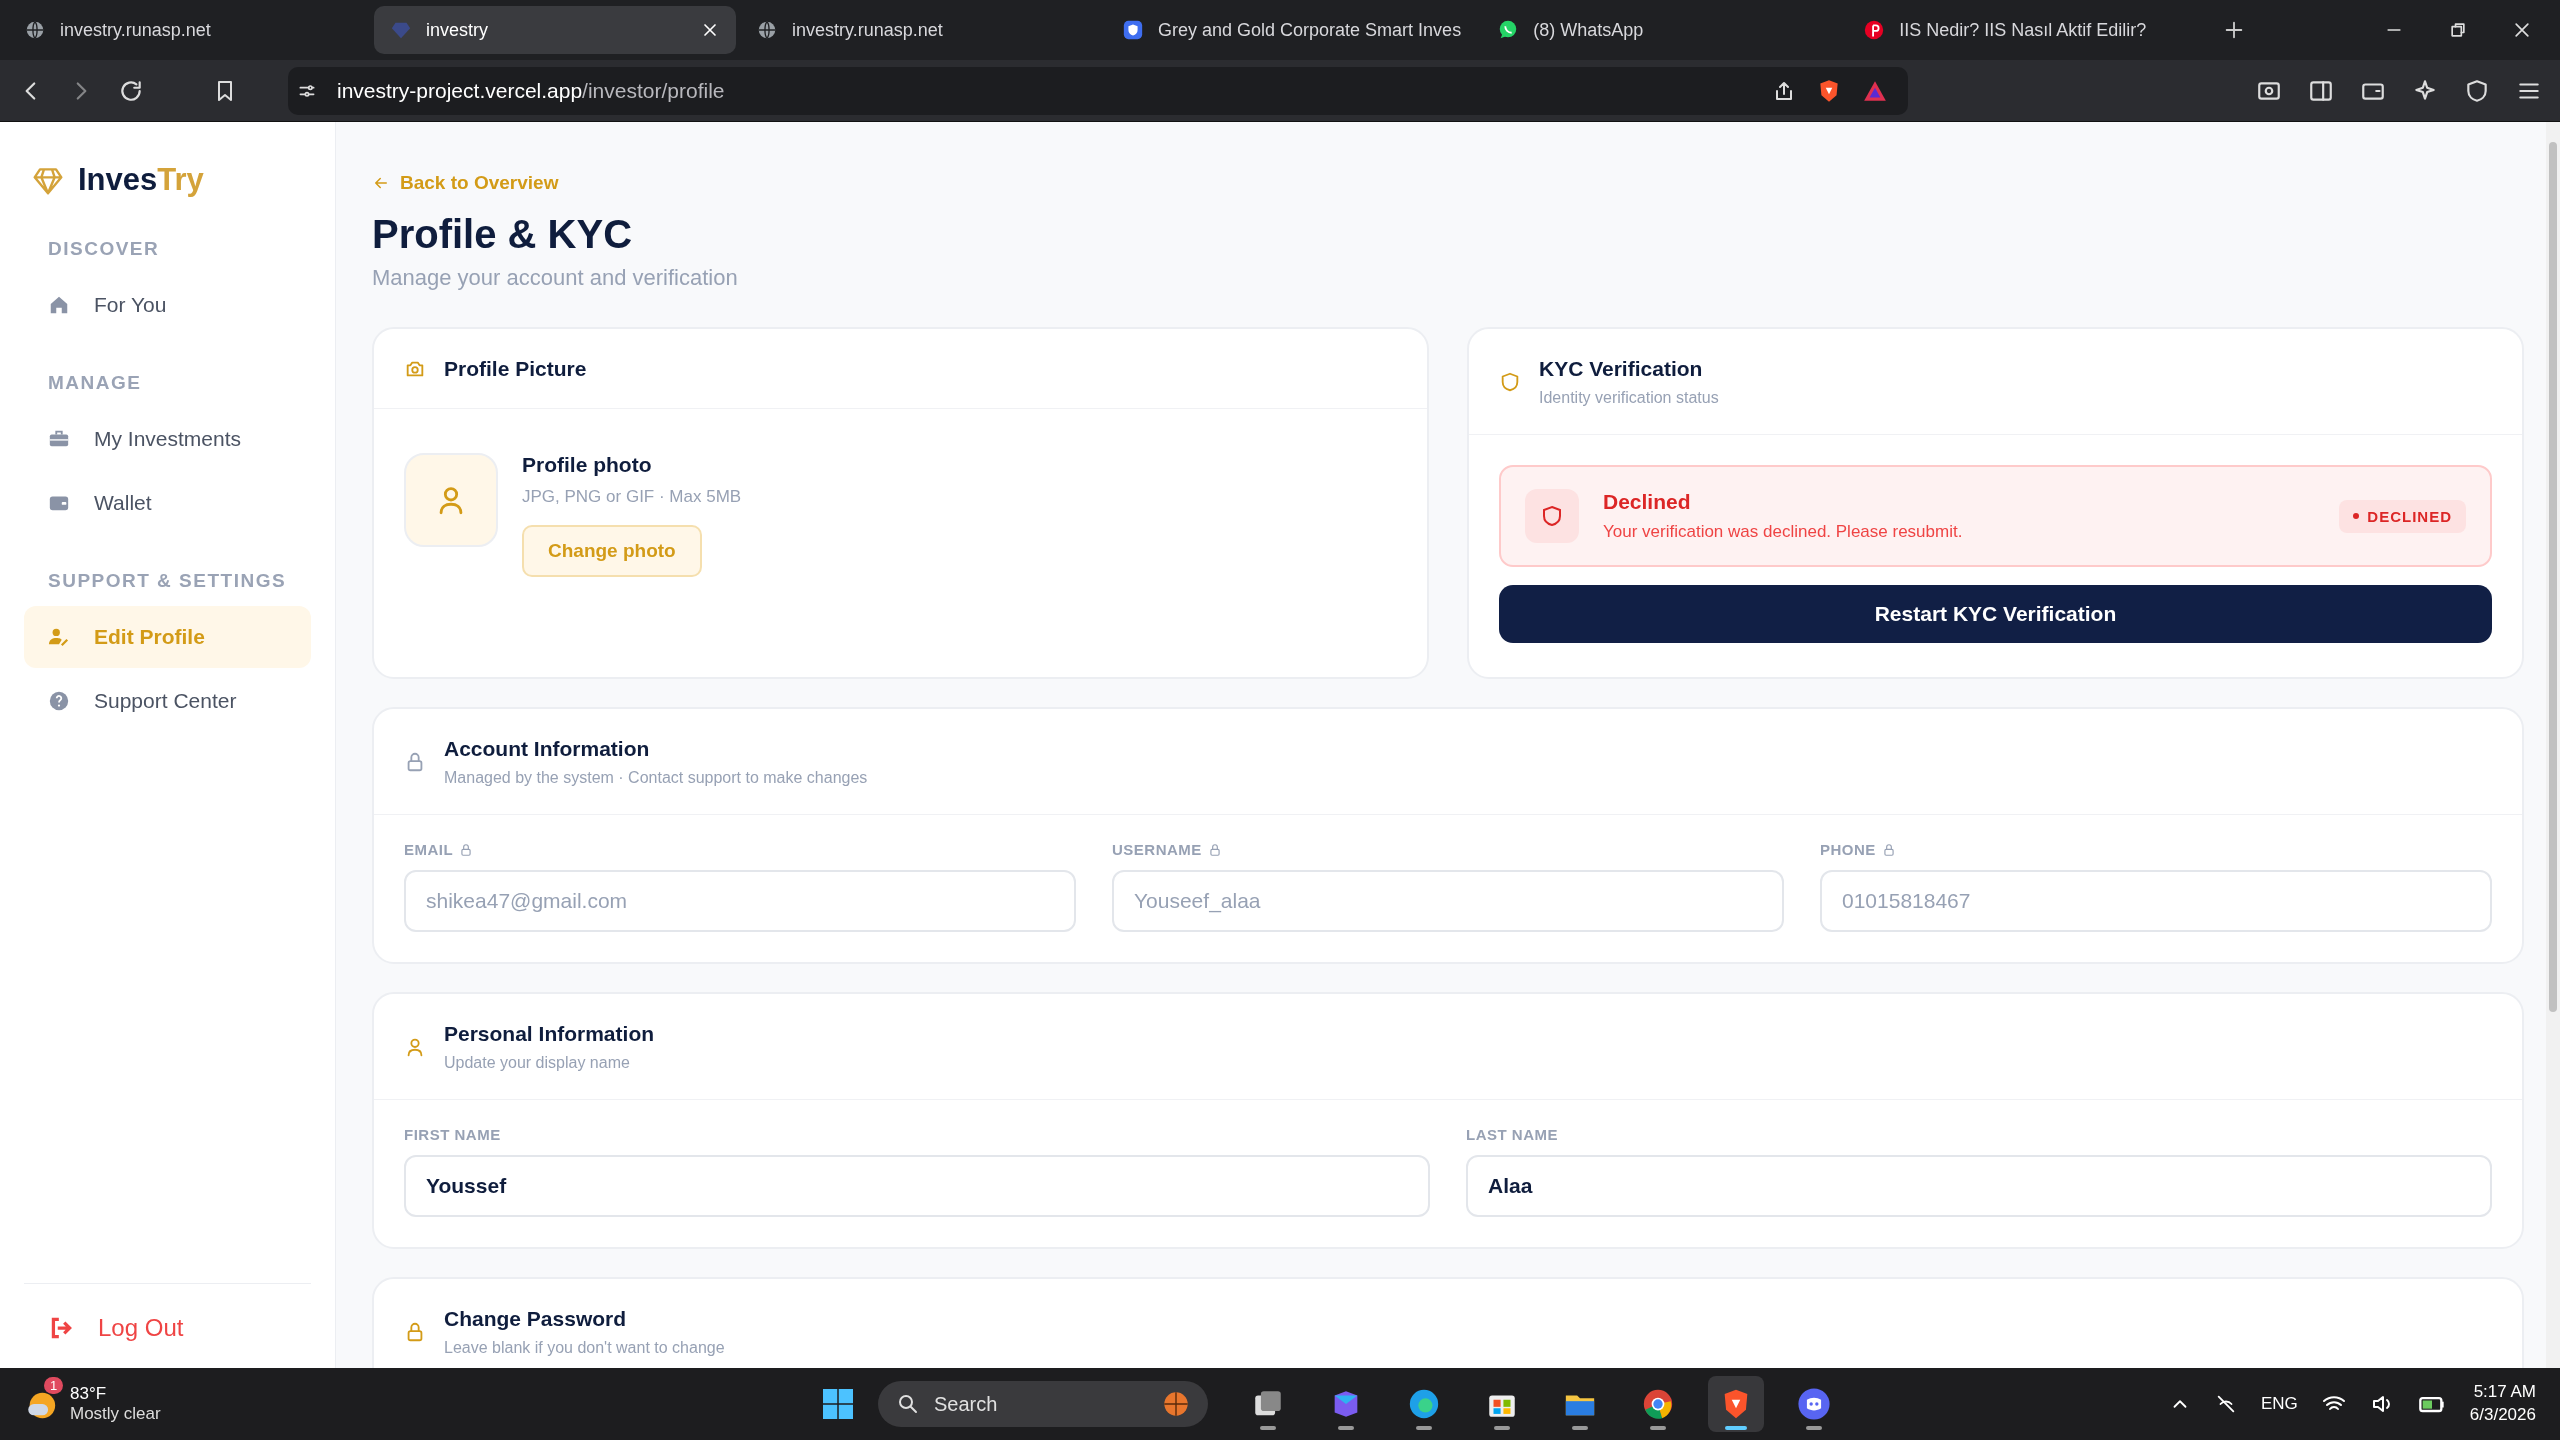 Image resolution: width=2560 pixels, height=1440 pixels. I want to click on page-title: Profile & KYC, so click(503, 234).